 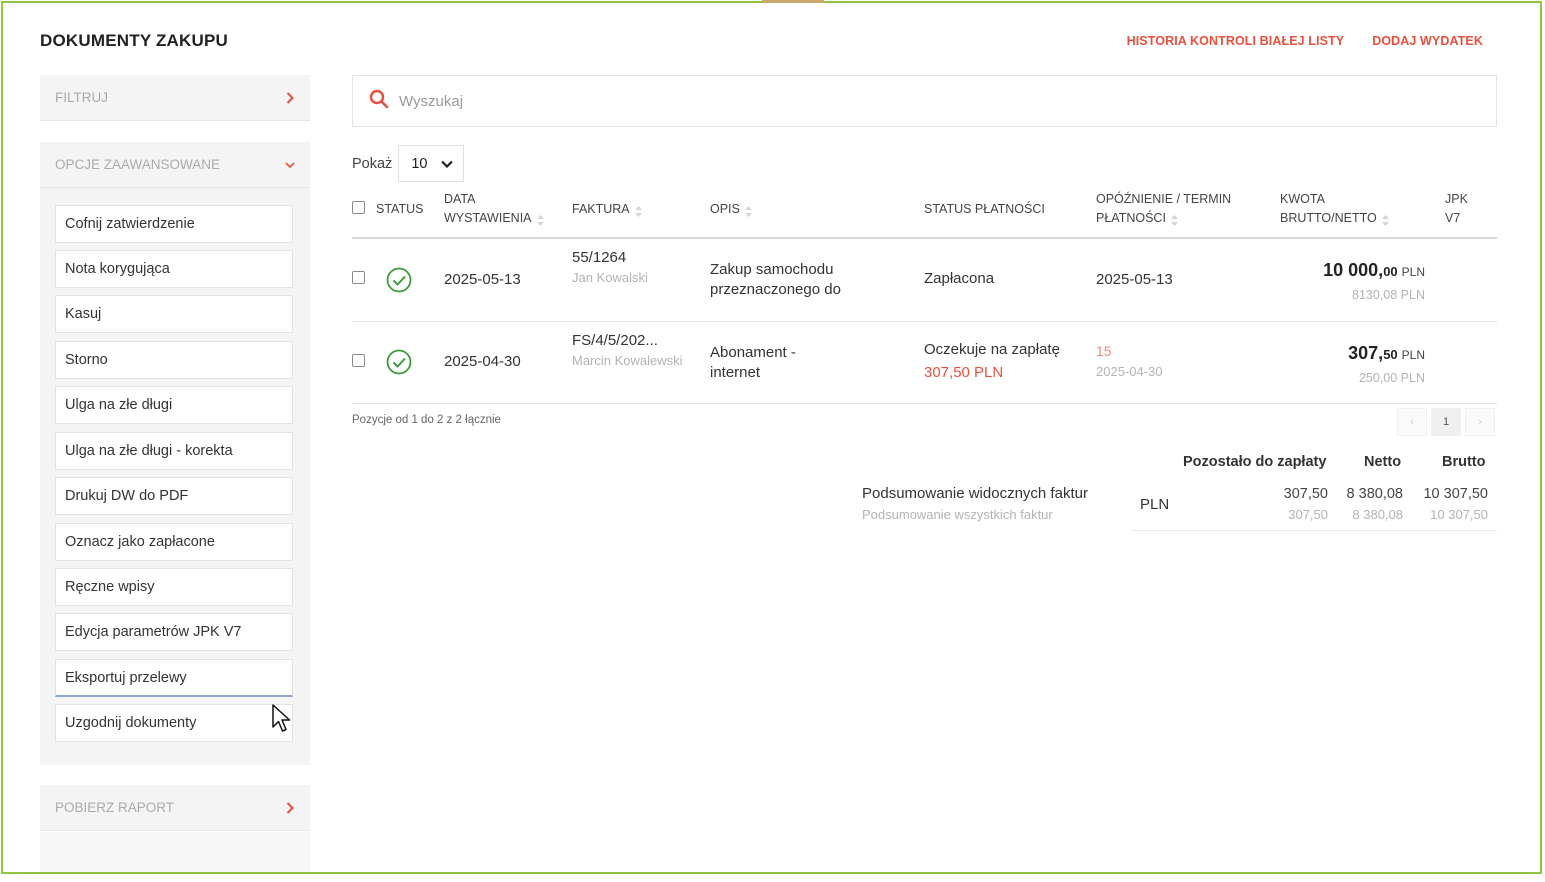 I want to click on search-icon, so click(x=379, y=101).